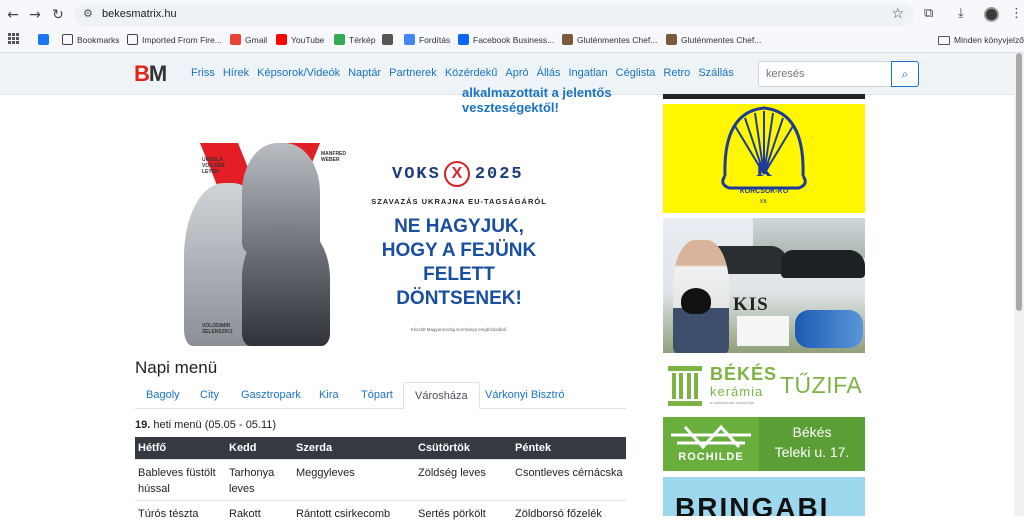  I want to click on korcsok-name: KORCSOK-KŐ, so click(764, 191).